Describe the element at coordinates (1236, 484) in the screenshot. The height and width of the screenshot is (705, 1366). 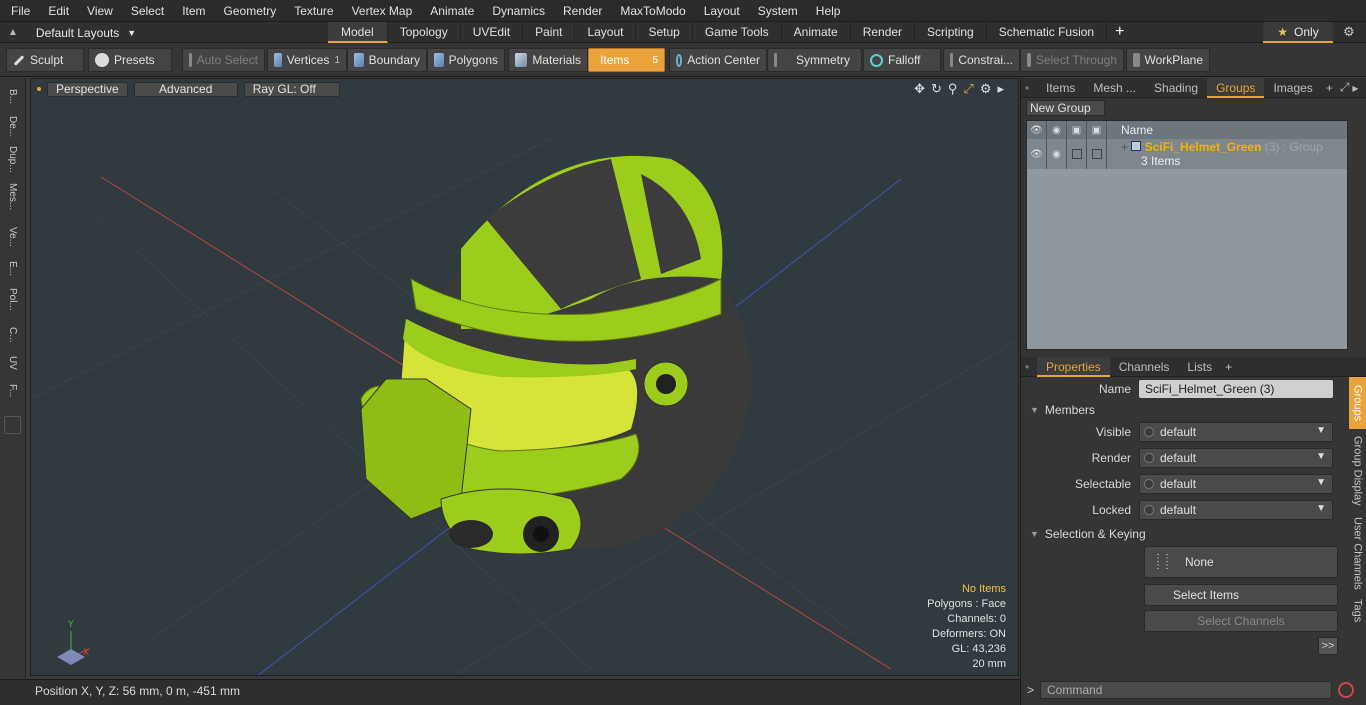
I see `selectable-dropdown: default ▼` at that location.